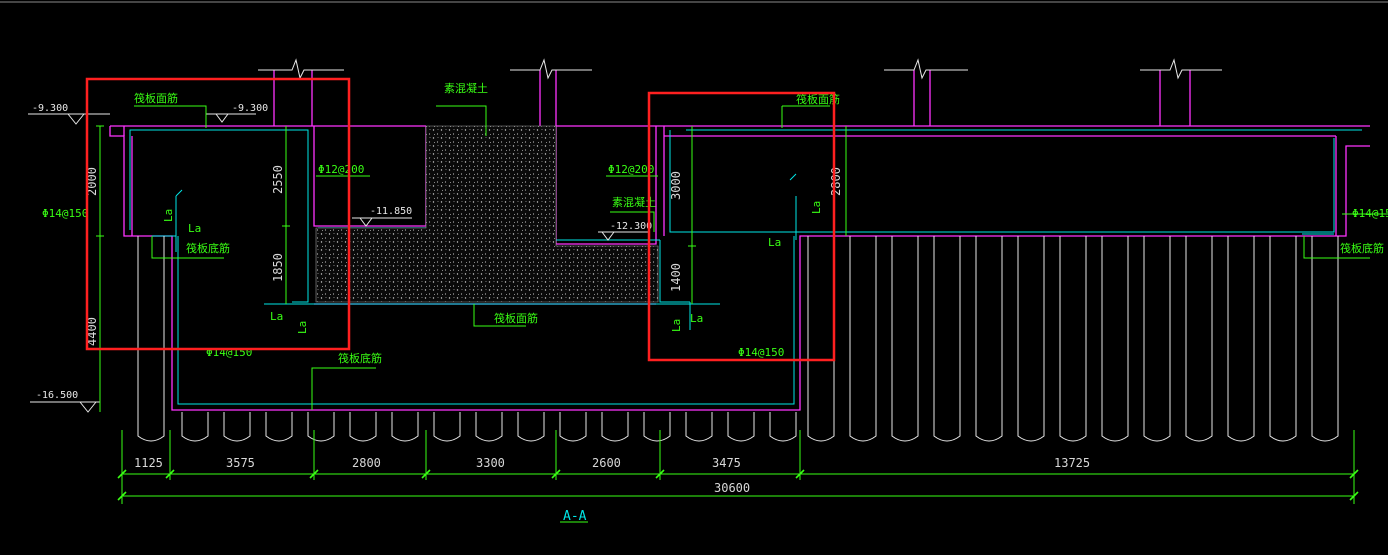 The height and width of the screenshot is (555, 1388). Describe the element at coordinates (738, 476) in the screenshot. I see `horizontal-dimension-lines` at that location.